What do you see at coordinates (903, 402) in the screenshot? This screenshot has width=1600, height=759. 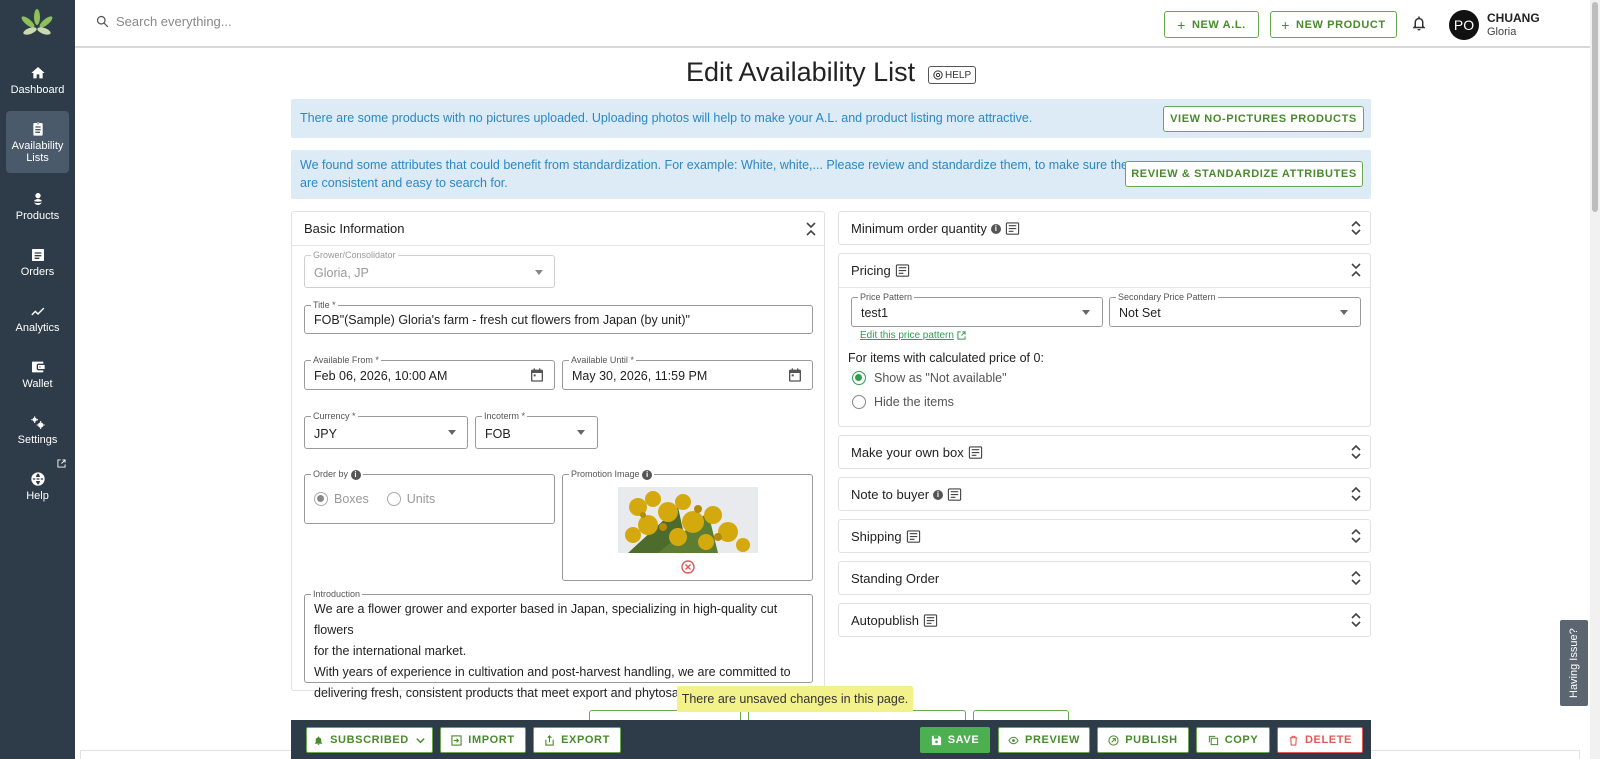 I see `hide-items-option: Hide the items` at bounding box center [903, 402].